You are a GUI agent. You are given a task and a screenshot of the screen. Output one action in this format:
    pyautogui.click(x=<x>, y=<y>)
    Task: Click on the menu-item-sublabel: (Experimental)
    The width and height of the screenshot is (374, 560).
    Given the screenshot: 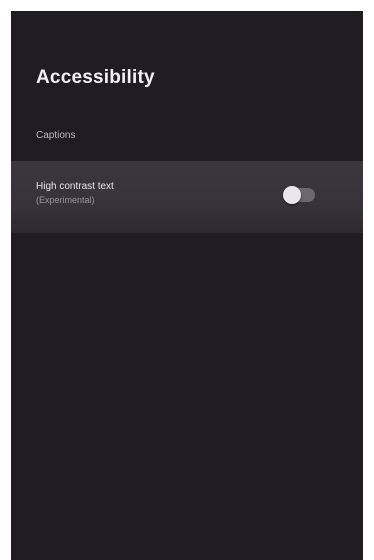 What is the action you would take?
    pyautogui.click(x=65, y=200)
    